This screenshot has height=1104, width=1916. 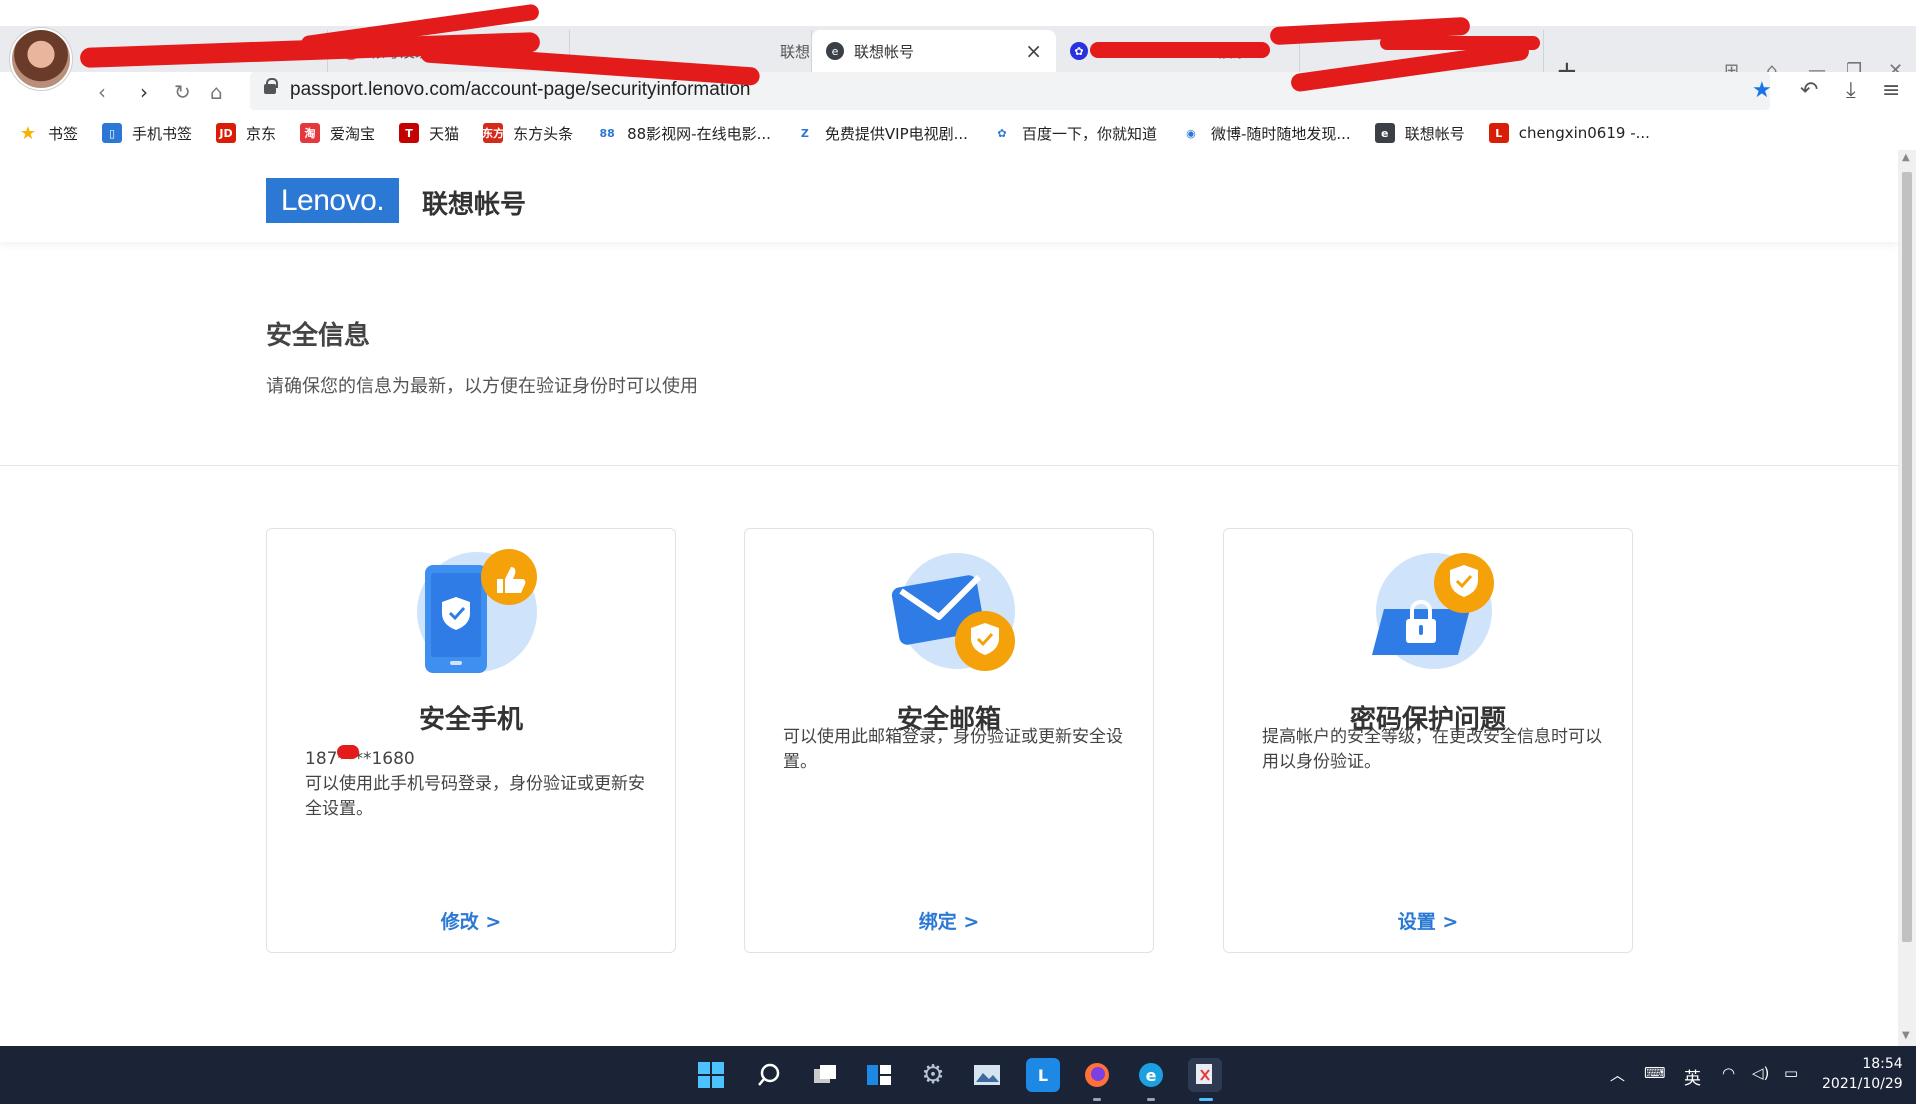 I want to click on weibo-icon: ◉, so click(x=1191, y=133).